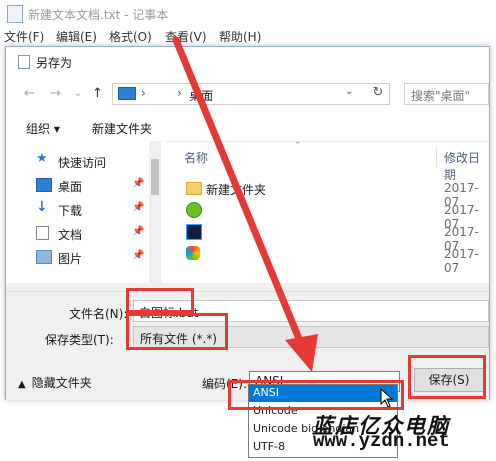  I want to click on annotation-arrow-head, so click(301, 353).